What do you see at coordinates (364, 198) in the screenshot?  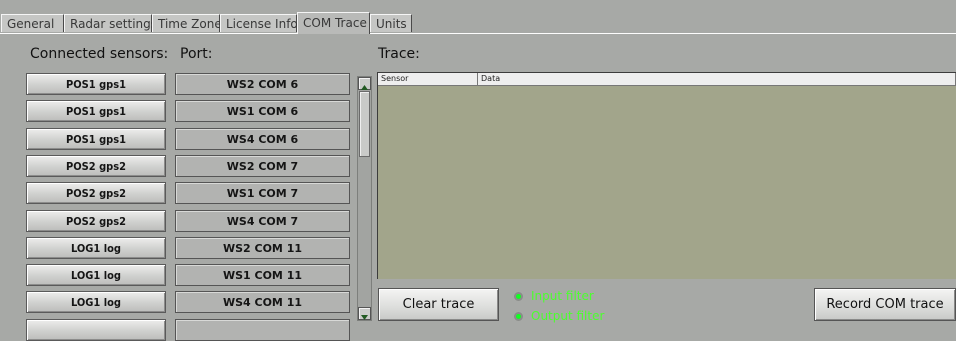 I see `sensor-list-scrollbar` at bounding box center [364, 198].